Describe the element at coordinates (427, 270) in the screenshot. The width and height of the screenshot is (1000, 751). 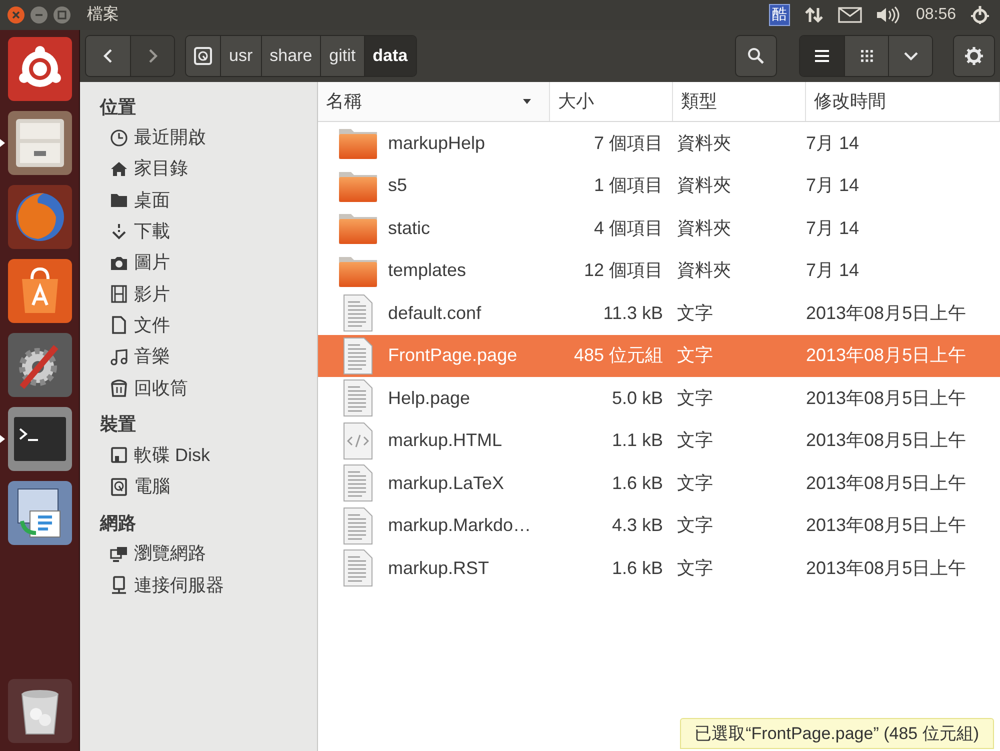
I see `file-name: templates` at that location.